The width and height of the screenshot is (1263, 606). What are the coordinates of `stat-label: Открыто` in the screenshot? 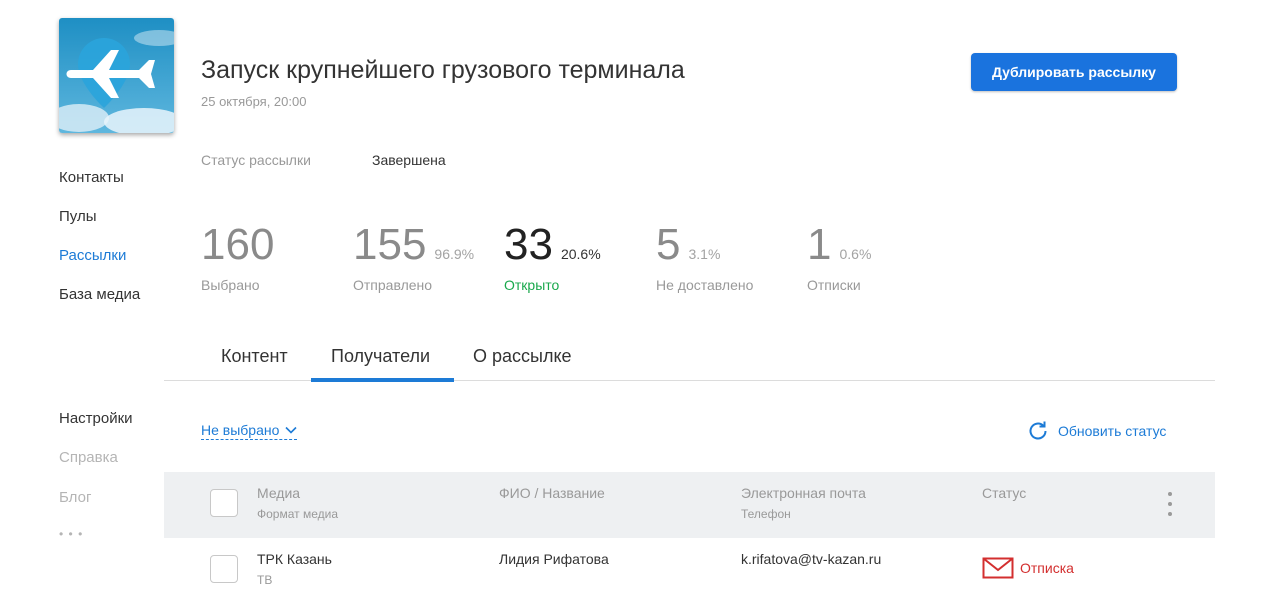 It's located at (532, 285).